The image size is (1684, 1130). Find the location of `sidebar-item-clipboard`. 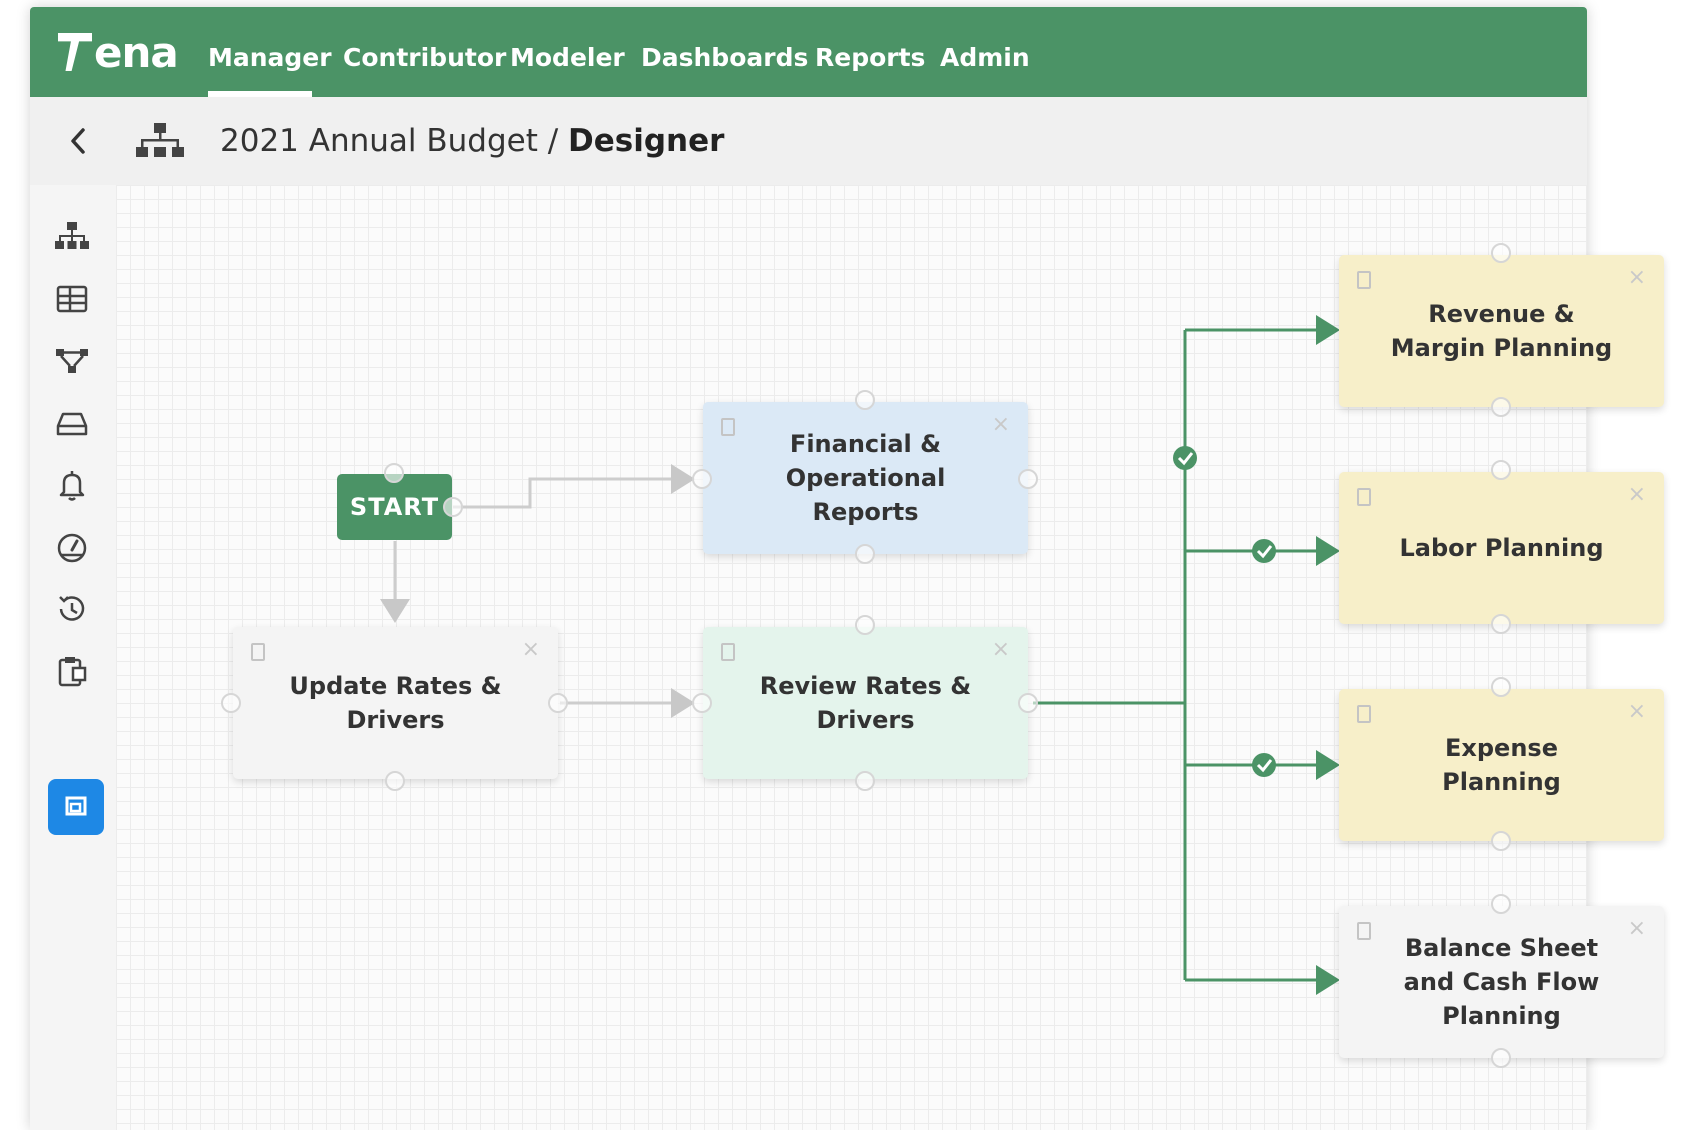

sidebar-item-clipboard is located at coordinates (72, 671).